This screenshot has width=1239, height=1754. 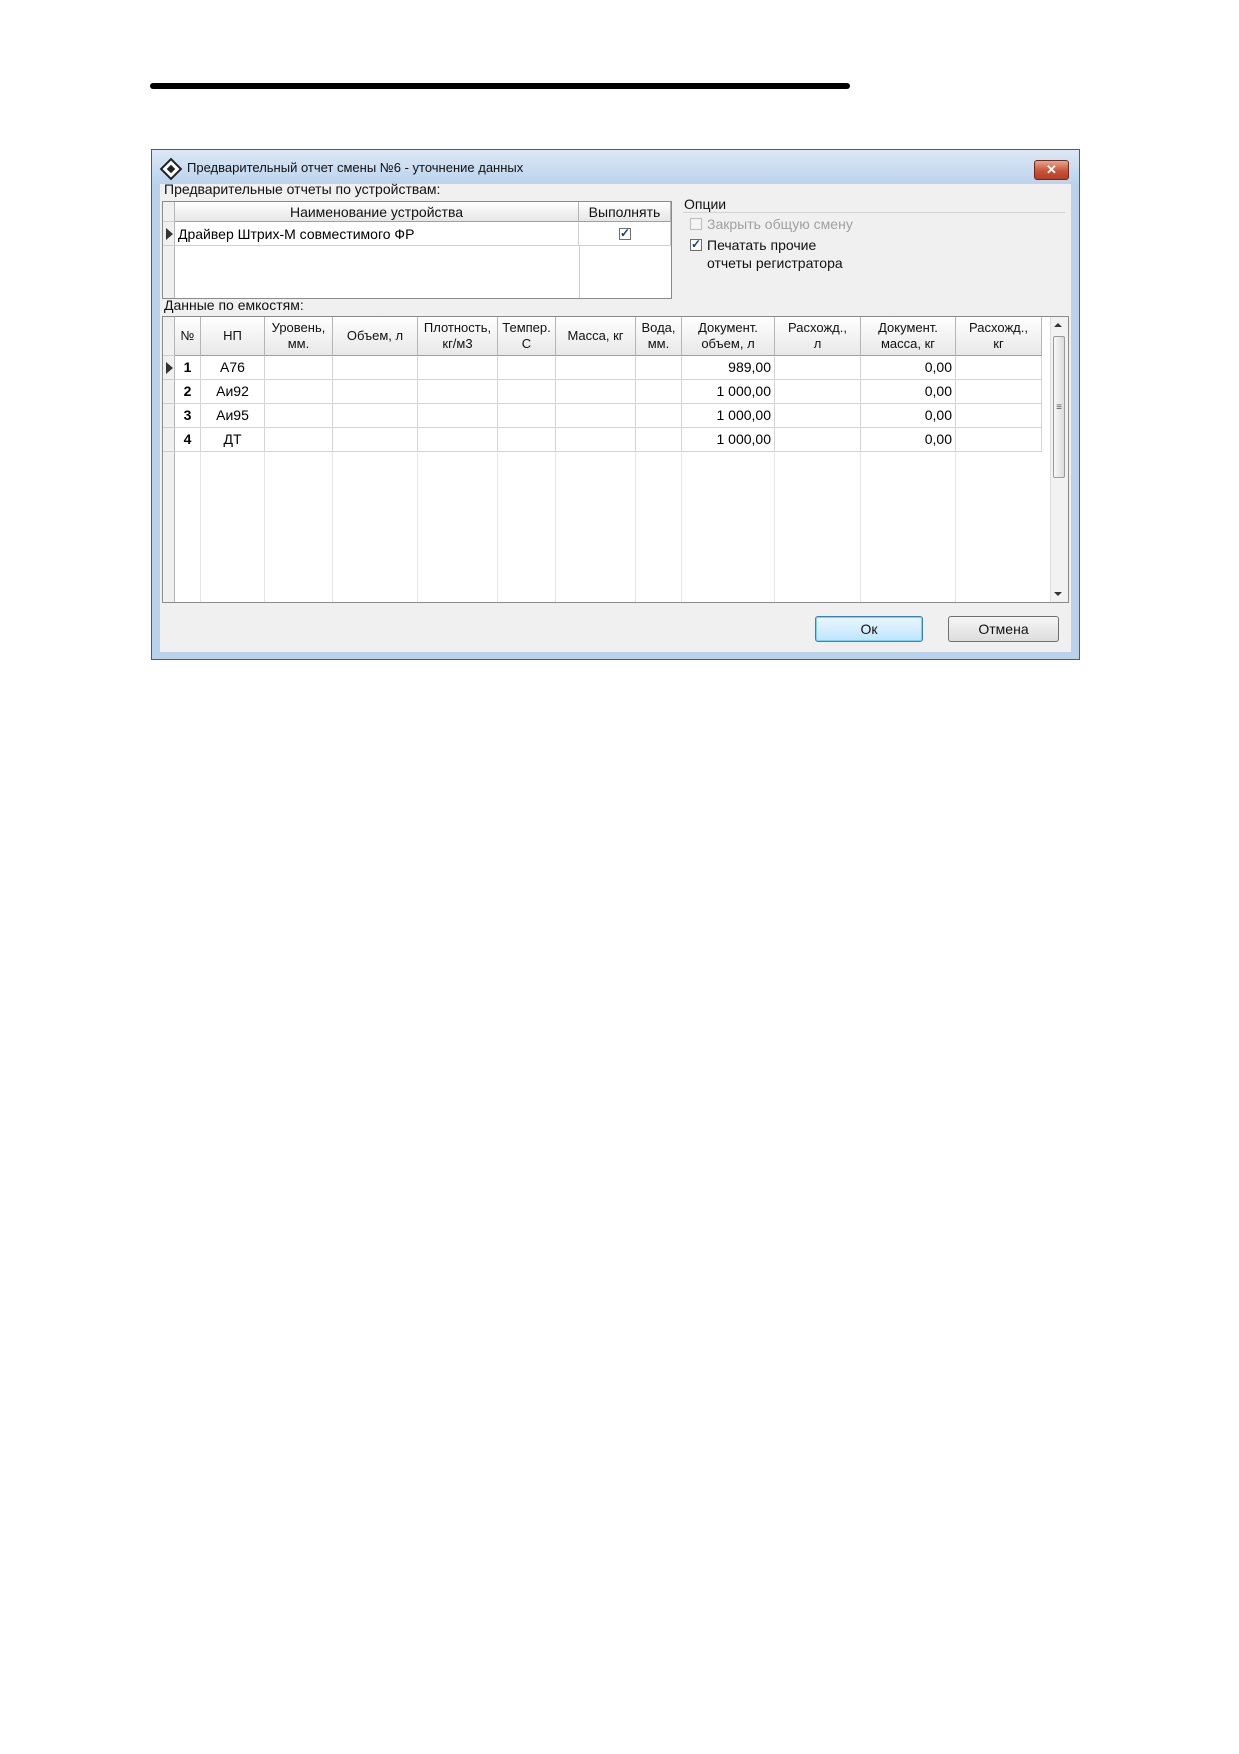 I want to click on execute-checkbox, so click(x=625, y=233).